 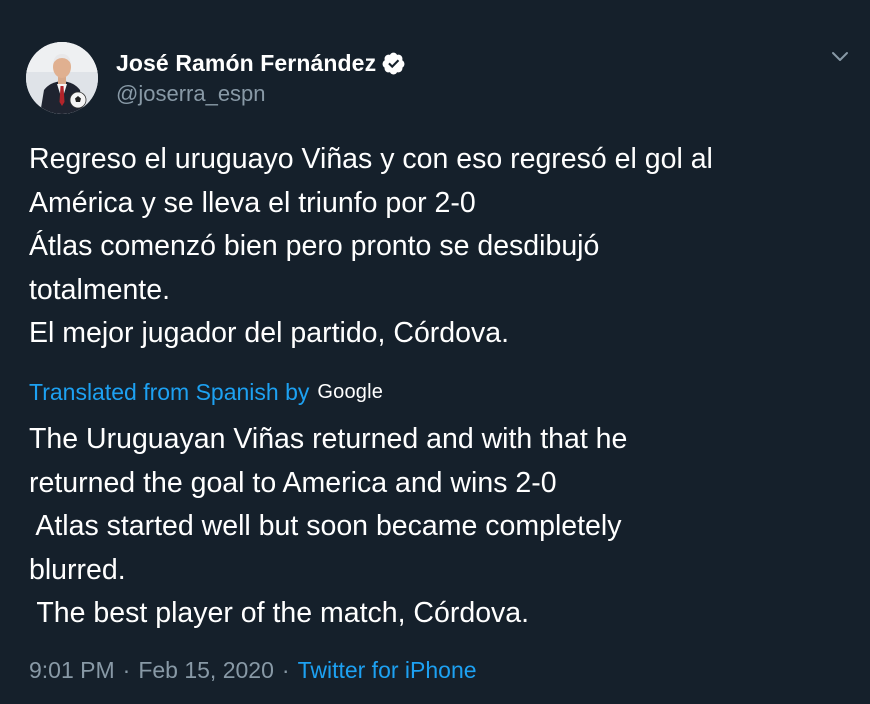 I want to click on translation-attribution: Translated from Spanish by Google, so click(x=206, y=392).